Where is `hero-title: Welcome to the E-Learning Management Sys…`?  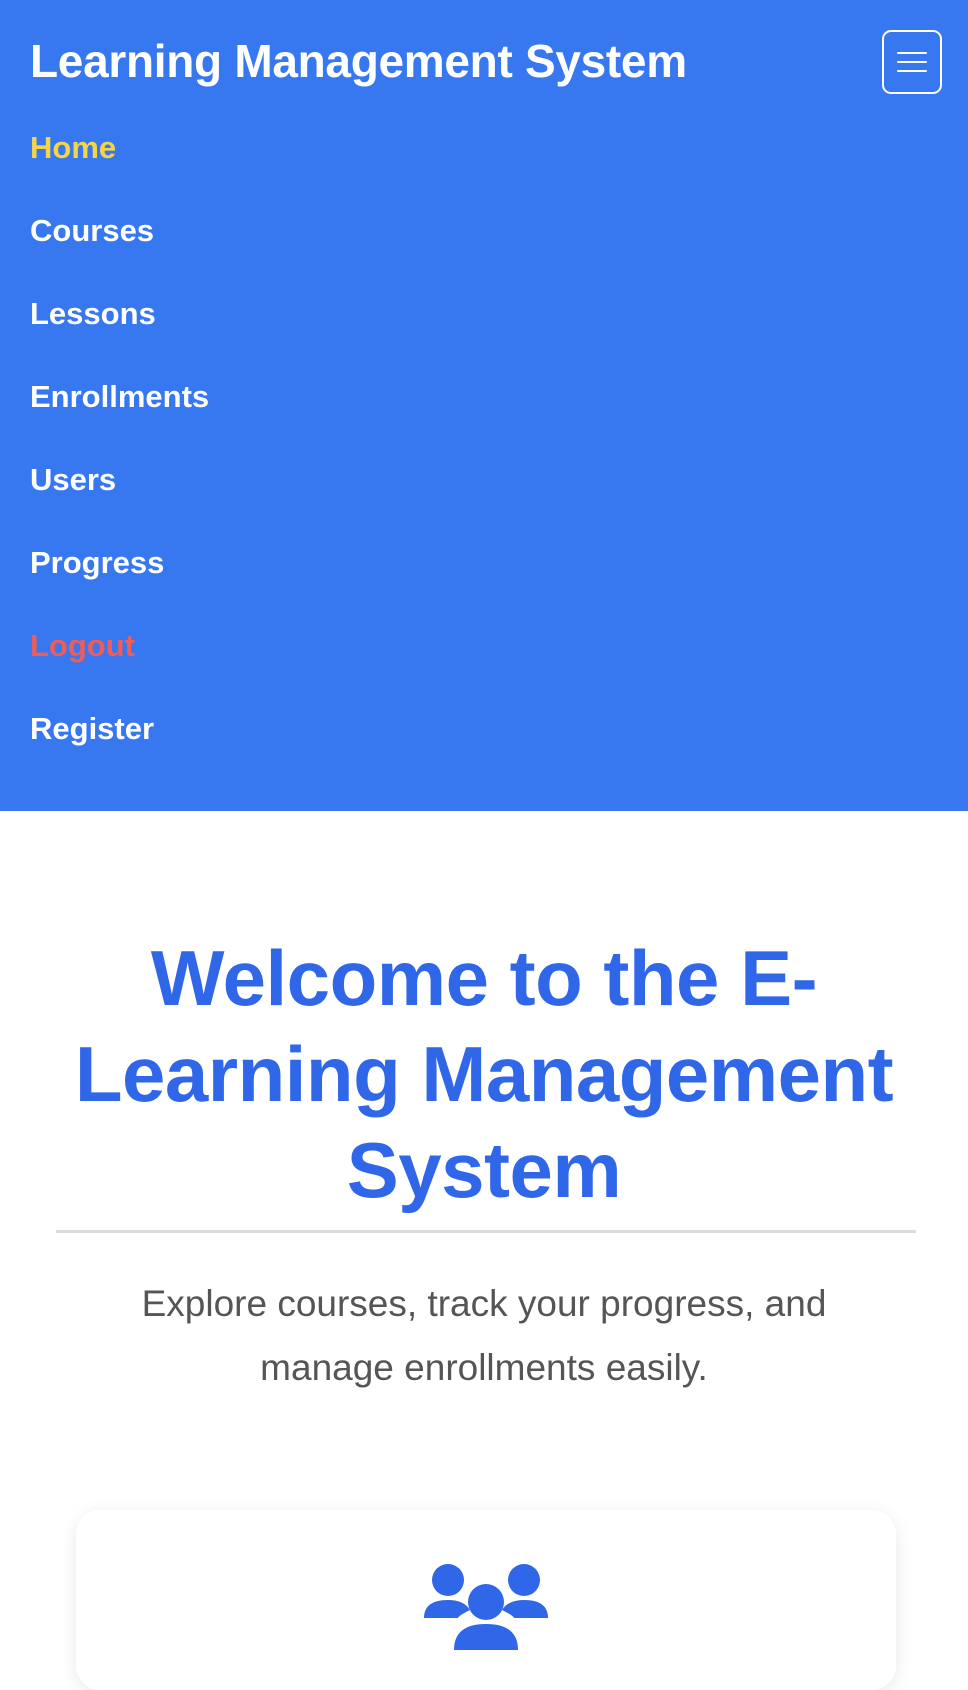
hero-title: Welcome to the E-Learning Management Sys… is located at coordinates (484, 1074).